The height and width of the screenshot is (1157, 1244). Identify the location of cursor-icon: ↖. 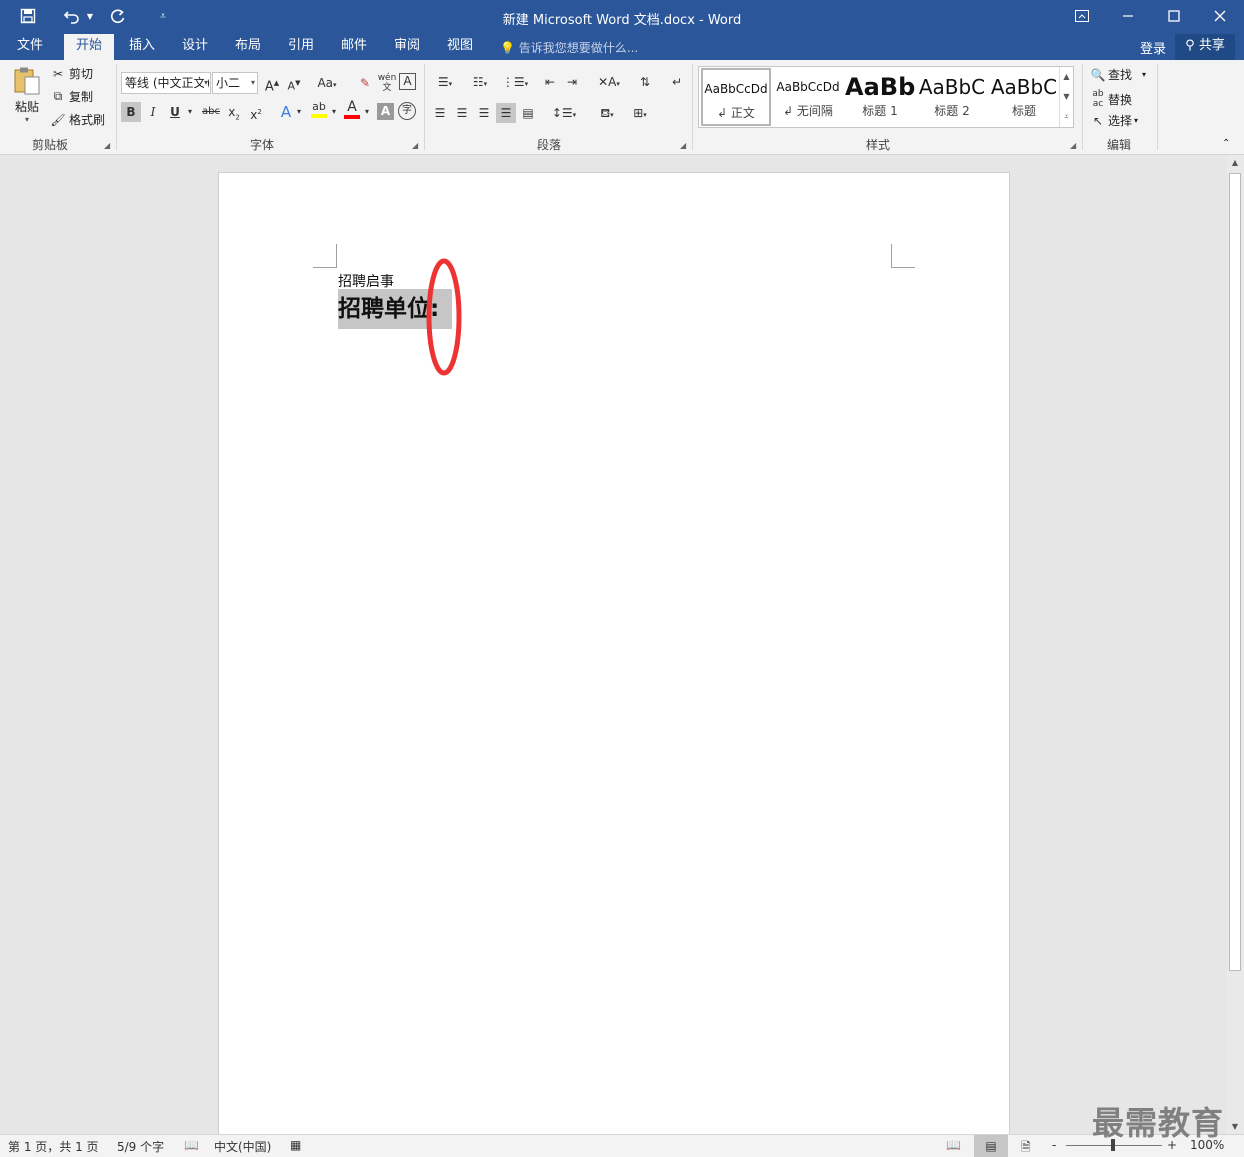
(1098, 120).